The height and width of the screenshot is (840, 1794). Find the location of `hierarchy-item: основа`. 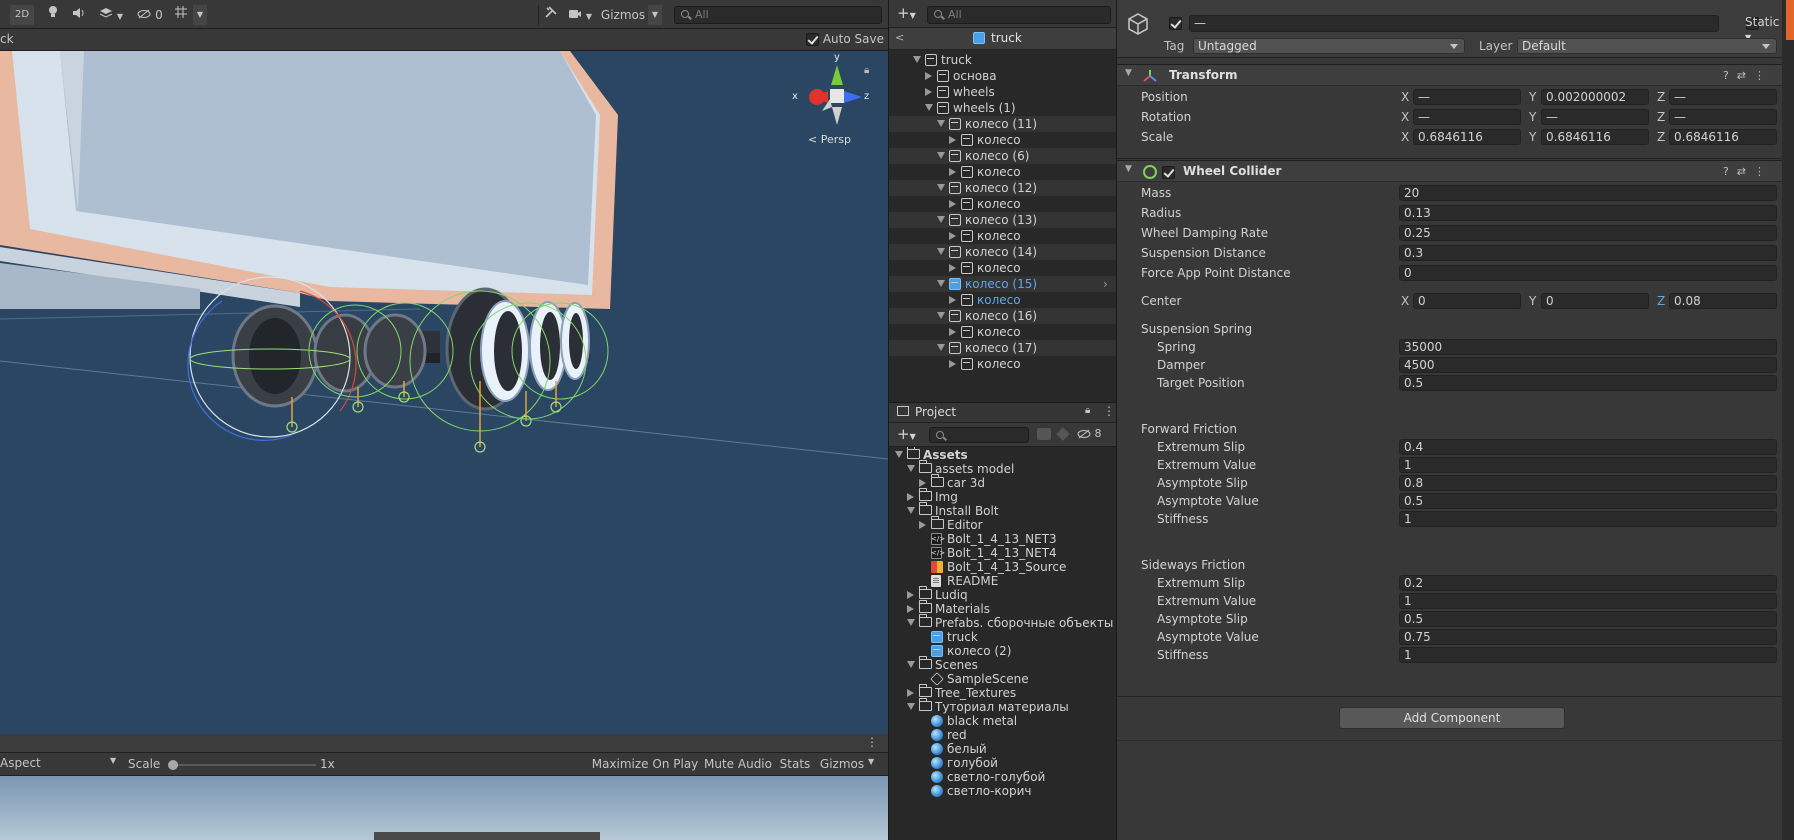

hierarchy-item: основа is located at coordinates (1003, 76).